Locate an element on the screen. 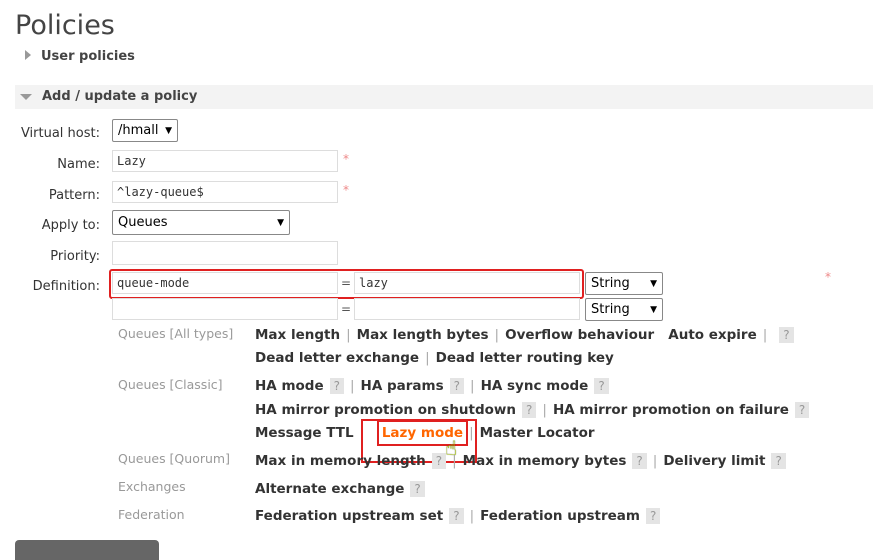 The width and height of the screenshot is (873, 560). help-link: Federation upstream set is located at coordinates (349, 516).